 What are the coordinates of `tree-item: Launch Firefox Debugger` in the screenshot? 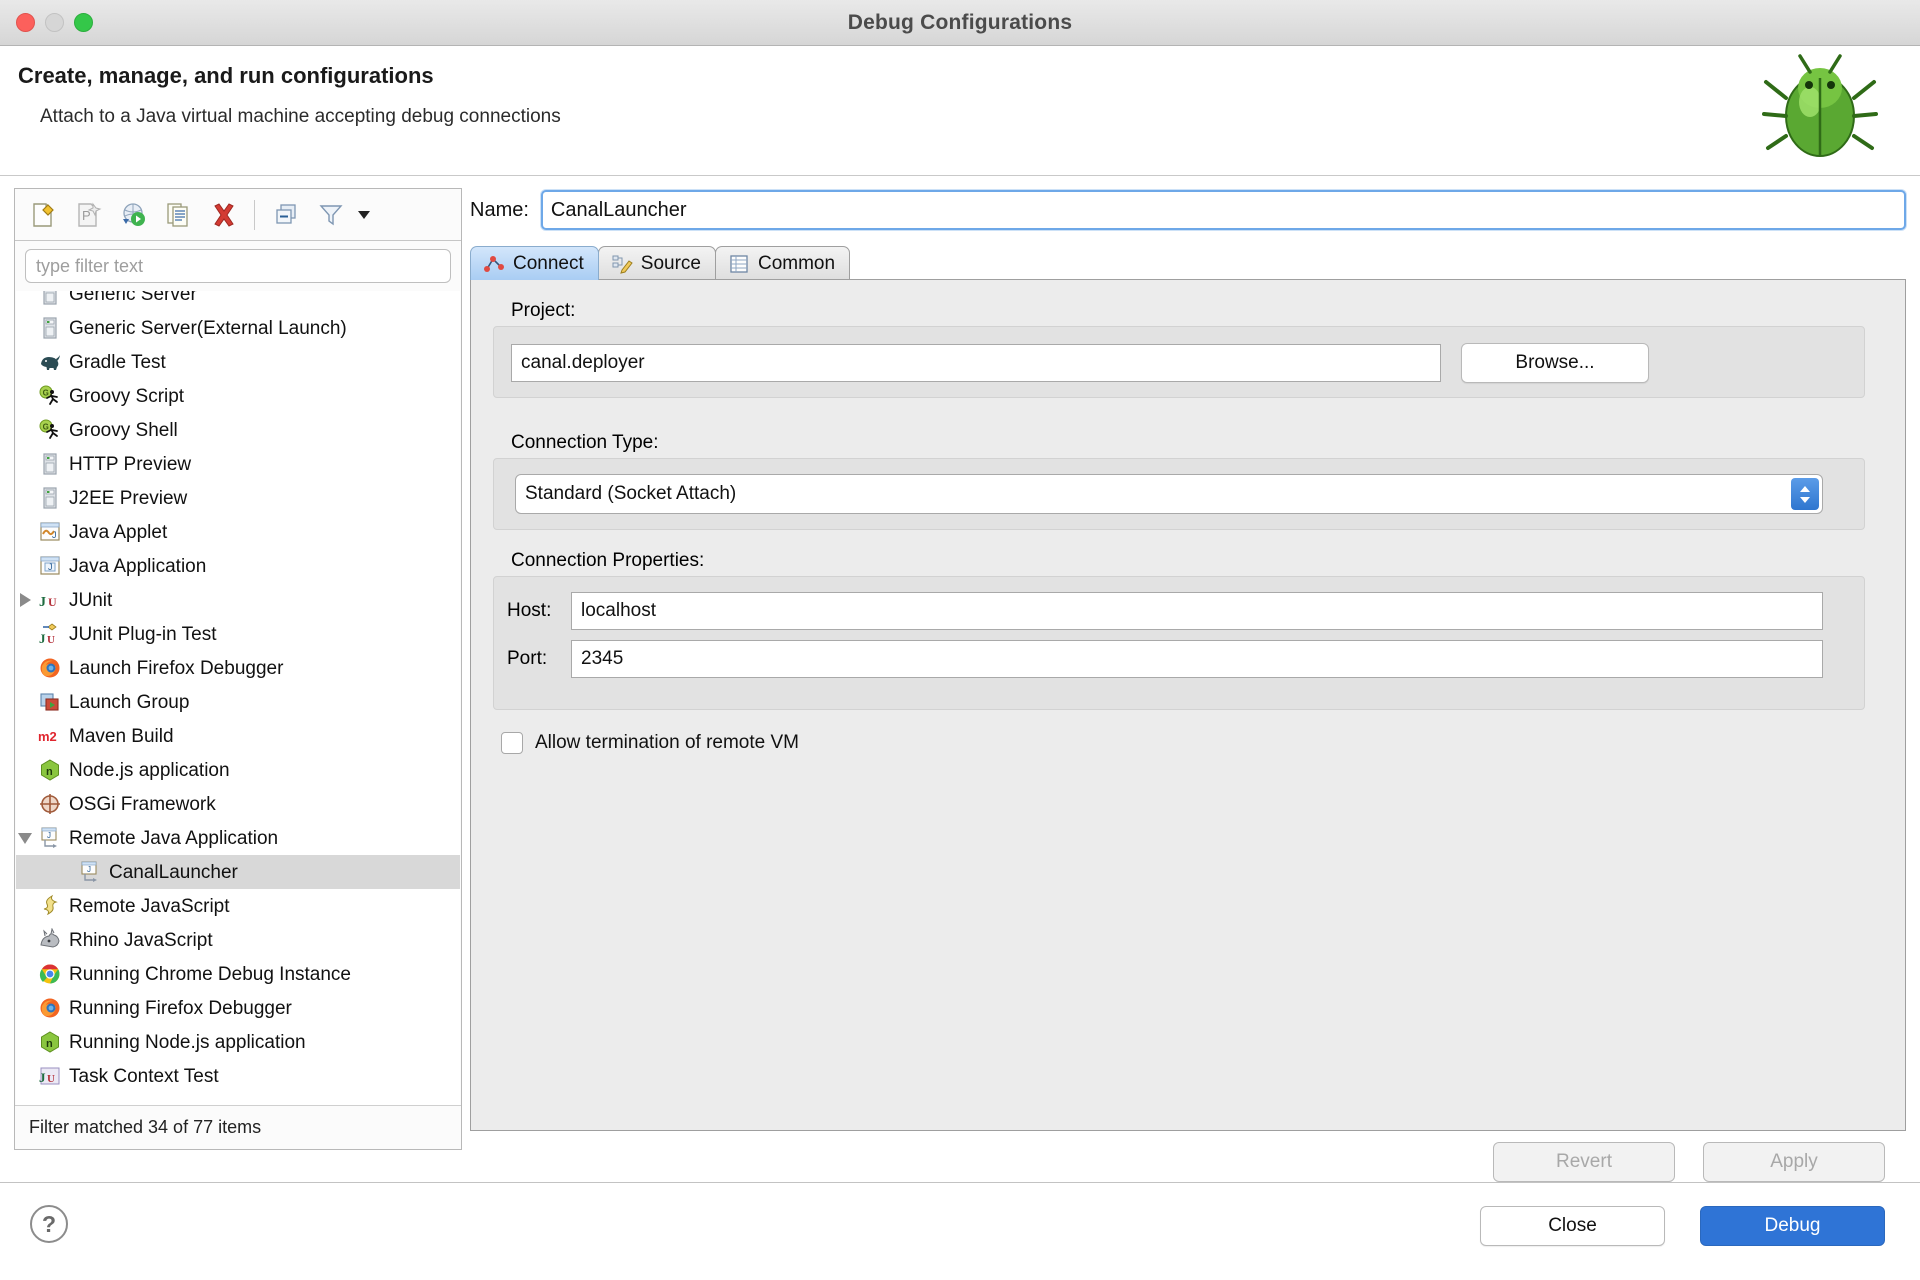 It's located at (238, 668).